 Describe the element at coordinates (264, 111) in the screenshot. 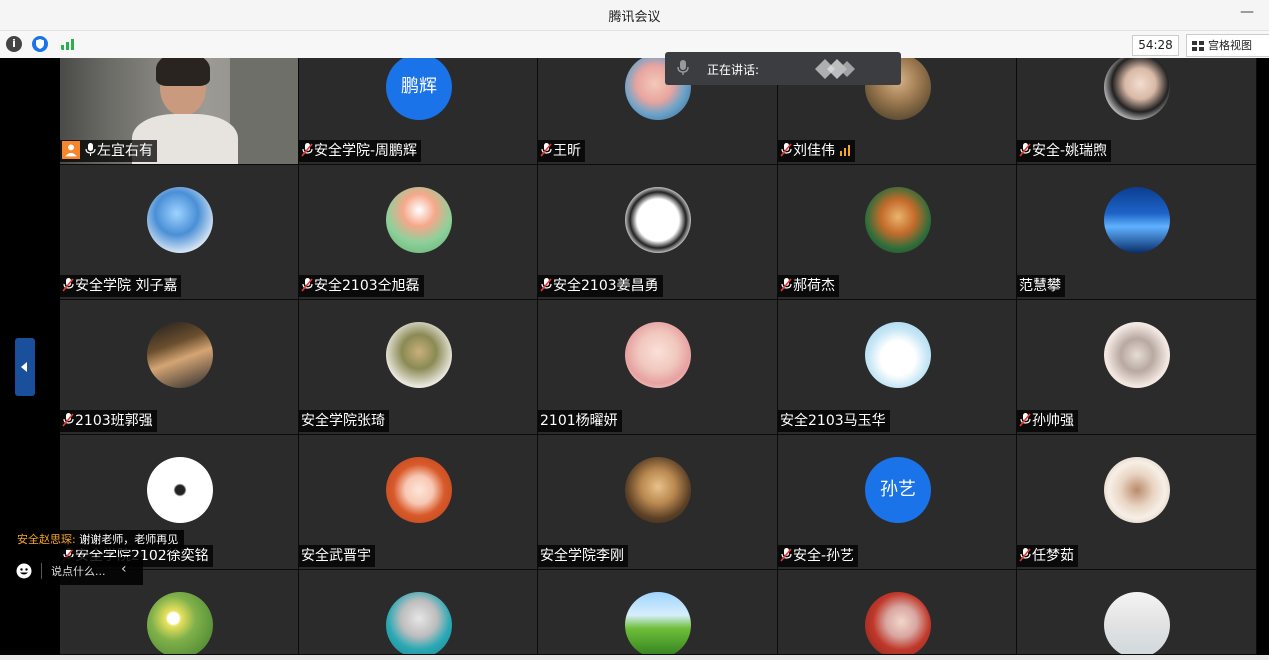

I see `wall-window` at that location.